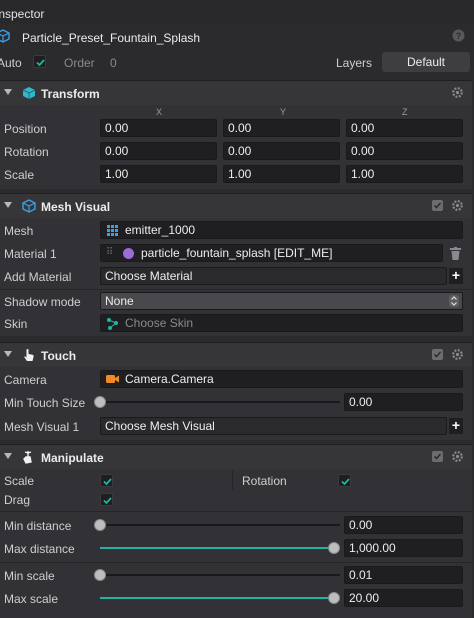 This screenshot has width=474, height=618. I want to click on manip-rotation-checkbox, so click(344, 480).